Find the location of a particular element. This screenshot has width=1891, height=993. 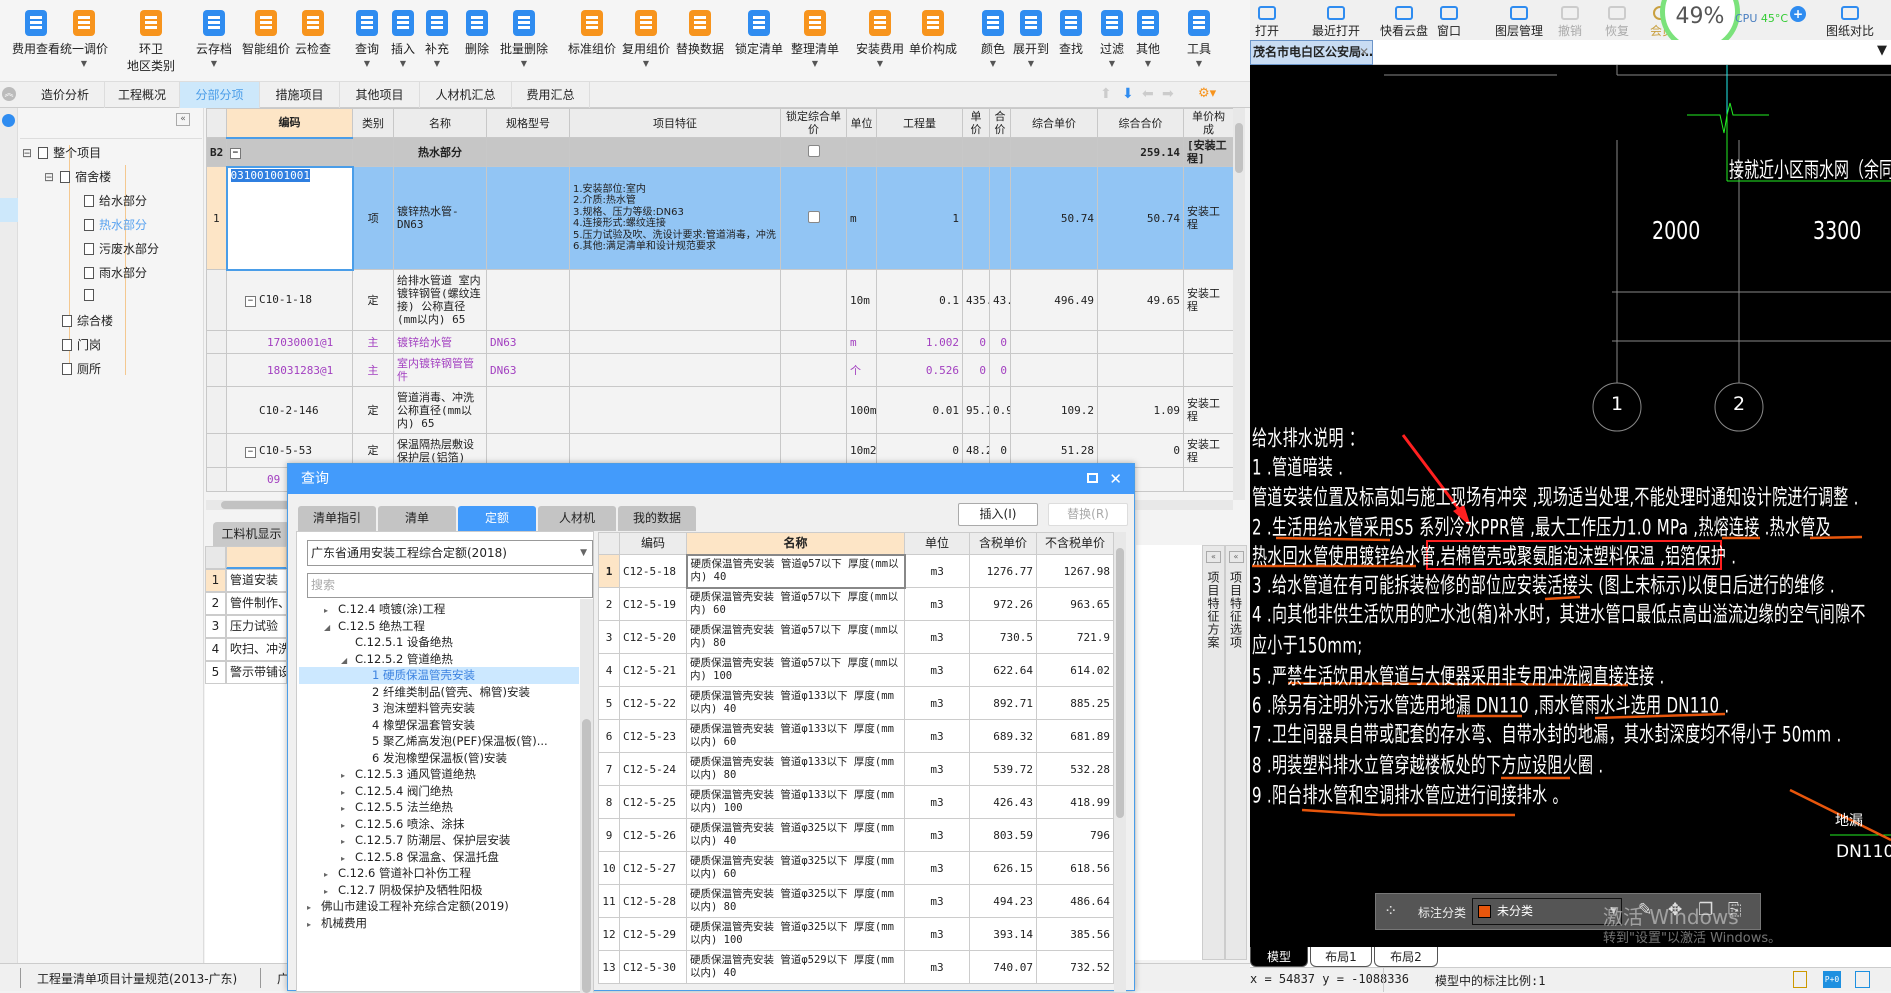

column-header: 单位 is located at coordinates (937, 543).